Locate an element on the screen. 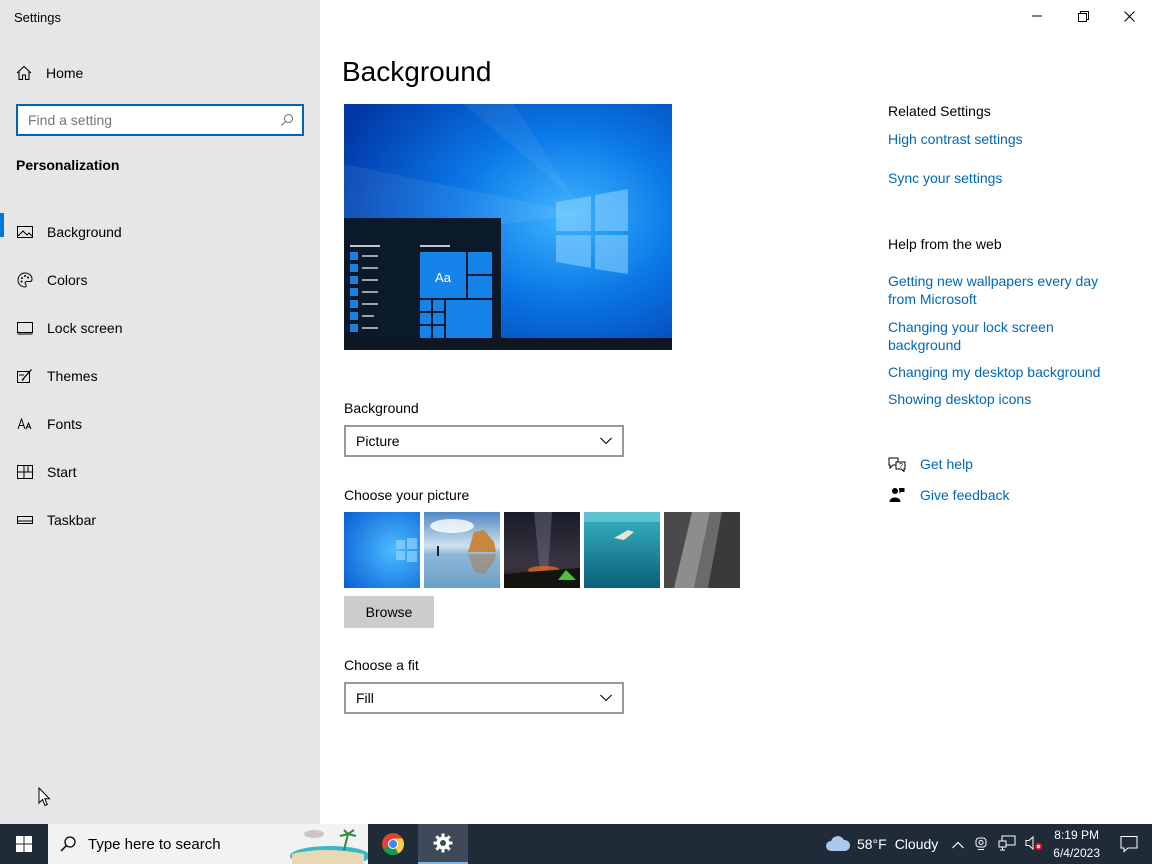 This screenshot has width=1152, height=864. minimize-icon is located at coordinates (1037, 16).